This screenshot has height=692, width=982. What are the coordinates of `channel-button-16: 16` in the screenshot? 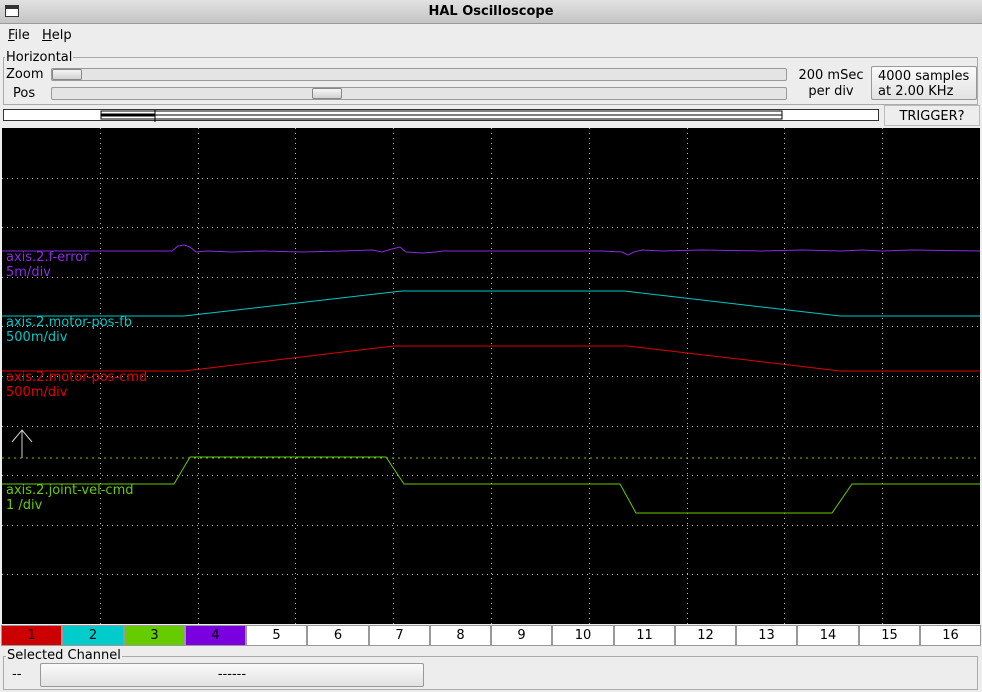 It's located at (950, 635).